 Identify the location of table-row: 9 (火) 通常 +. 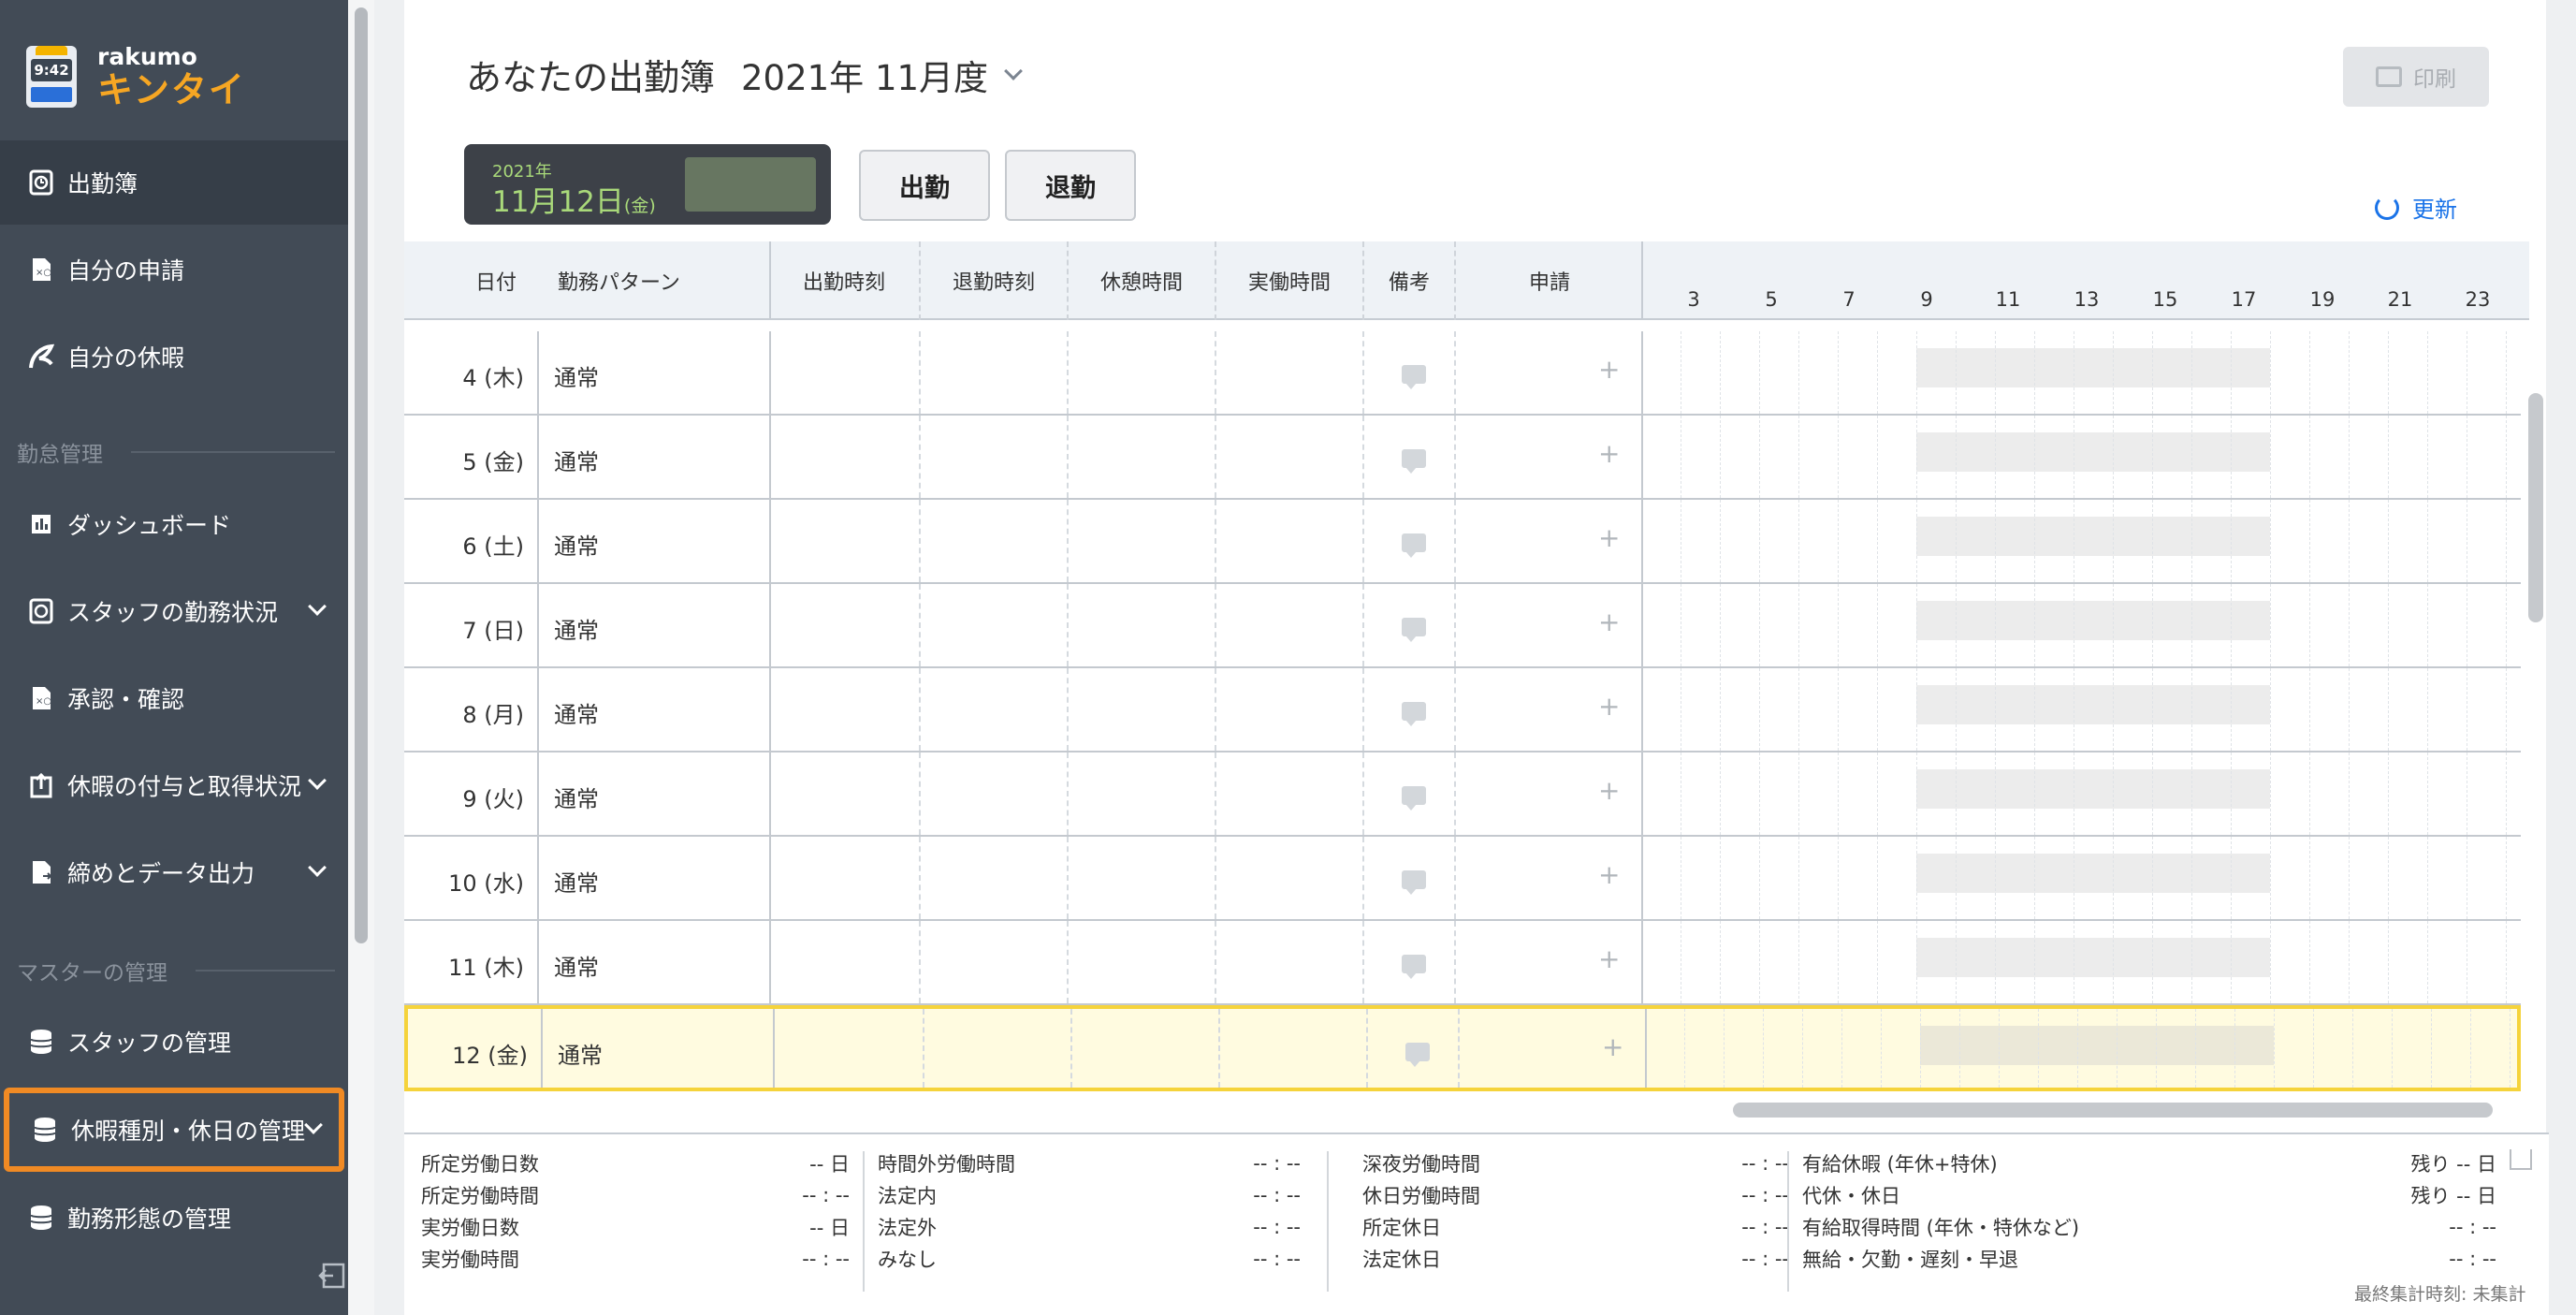
(1462, 794).